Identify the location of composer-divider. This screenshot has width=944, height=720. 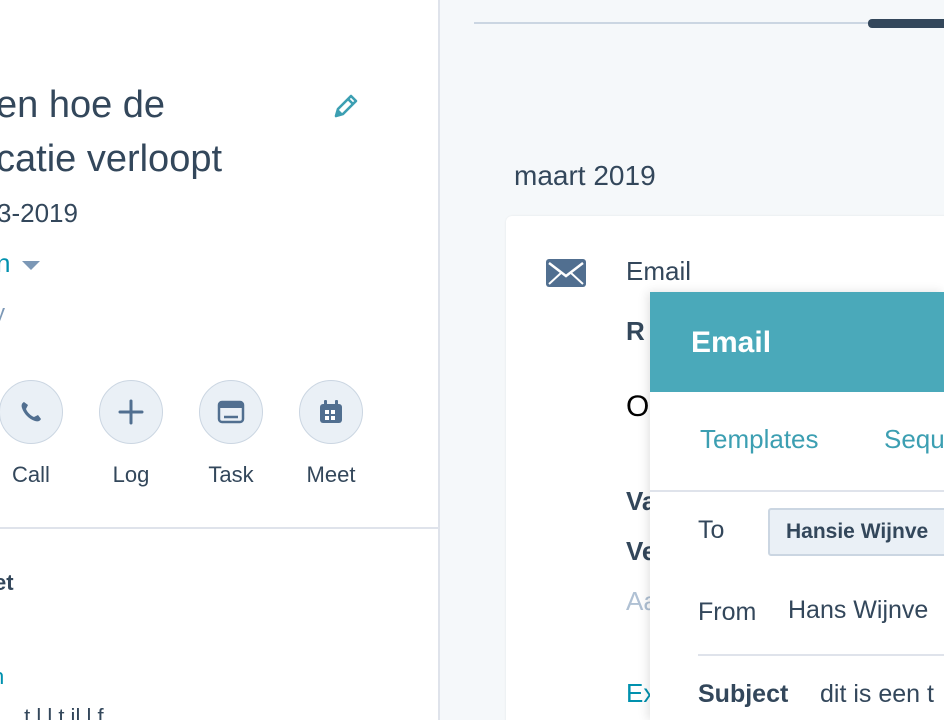
(797, 491).